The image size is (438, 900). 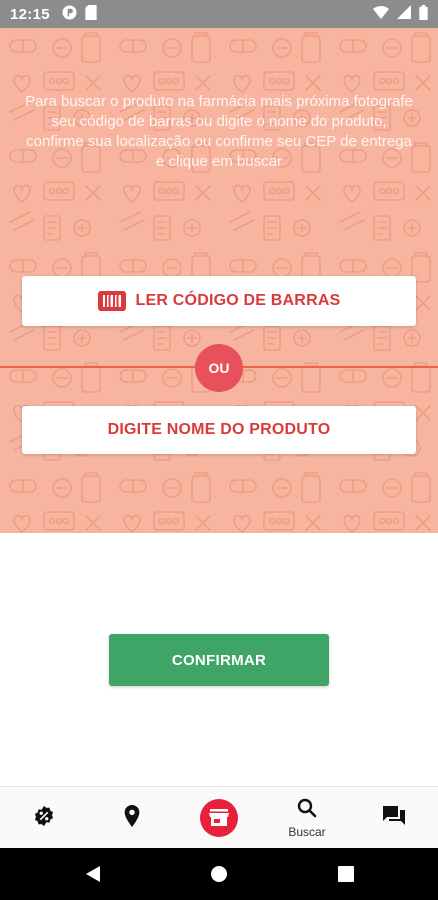 I want to click on enter-product-name-label: DIGITE NOME DO PRODUTO, so click(x=219, y=429).